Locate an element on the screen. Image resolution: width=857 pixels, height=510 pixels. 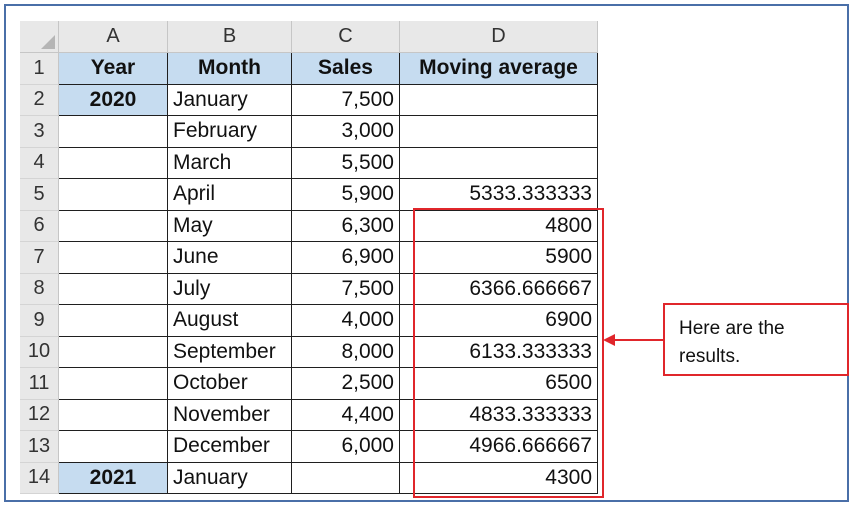
column-header-c: C is located at coordinates (346, 37).